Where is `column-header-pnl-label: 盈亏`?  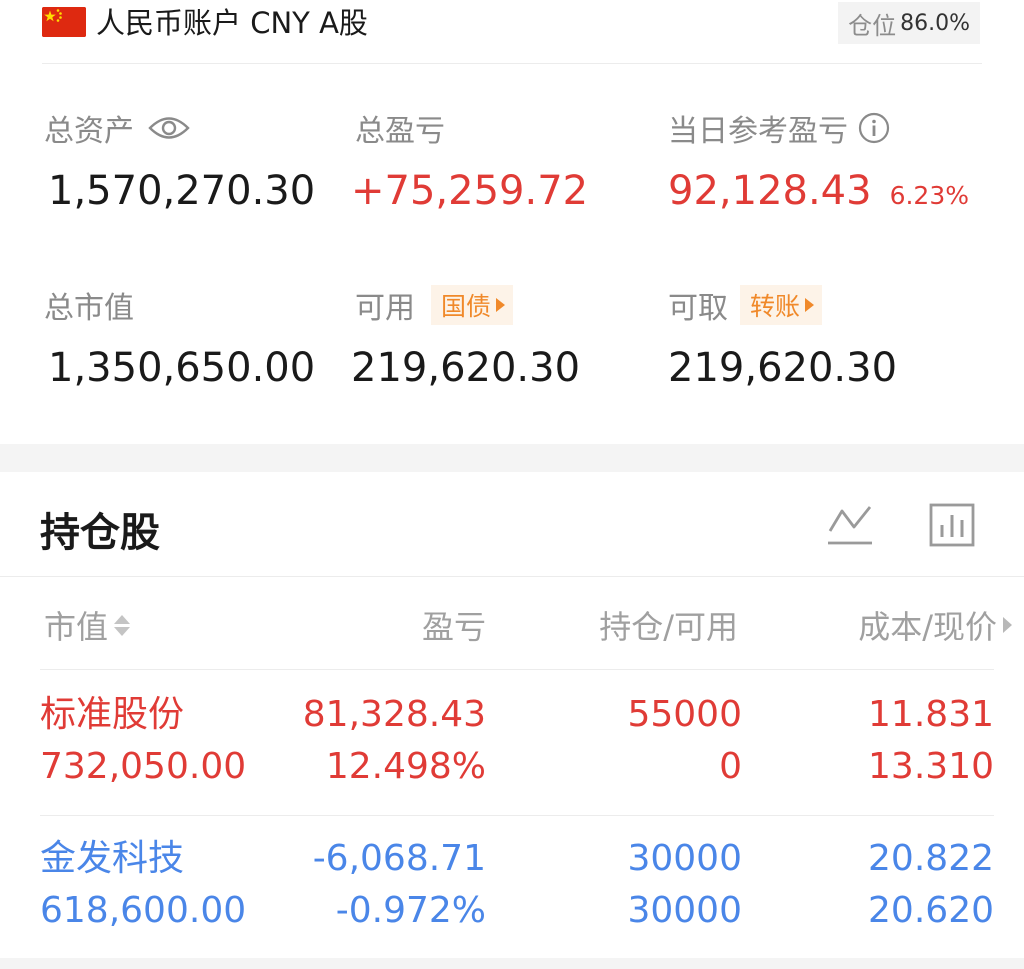
column-header-pnl-label: 盈亏 is located at coordinates (453, 627).